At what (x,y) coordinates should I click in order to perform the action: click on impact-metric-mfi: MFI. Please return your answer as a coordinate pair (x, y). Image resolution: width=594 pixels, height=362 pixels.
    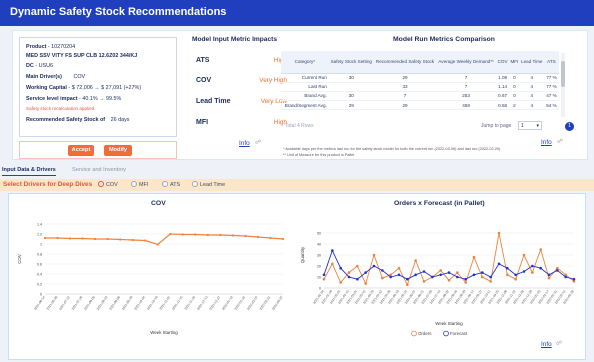
    Looking at the image, I should click on (202, 122).